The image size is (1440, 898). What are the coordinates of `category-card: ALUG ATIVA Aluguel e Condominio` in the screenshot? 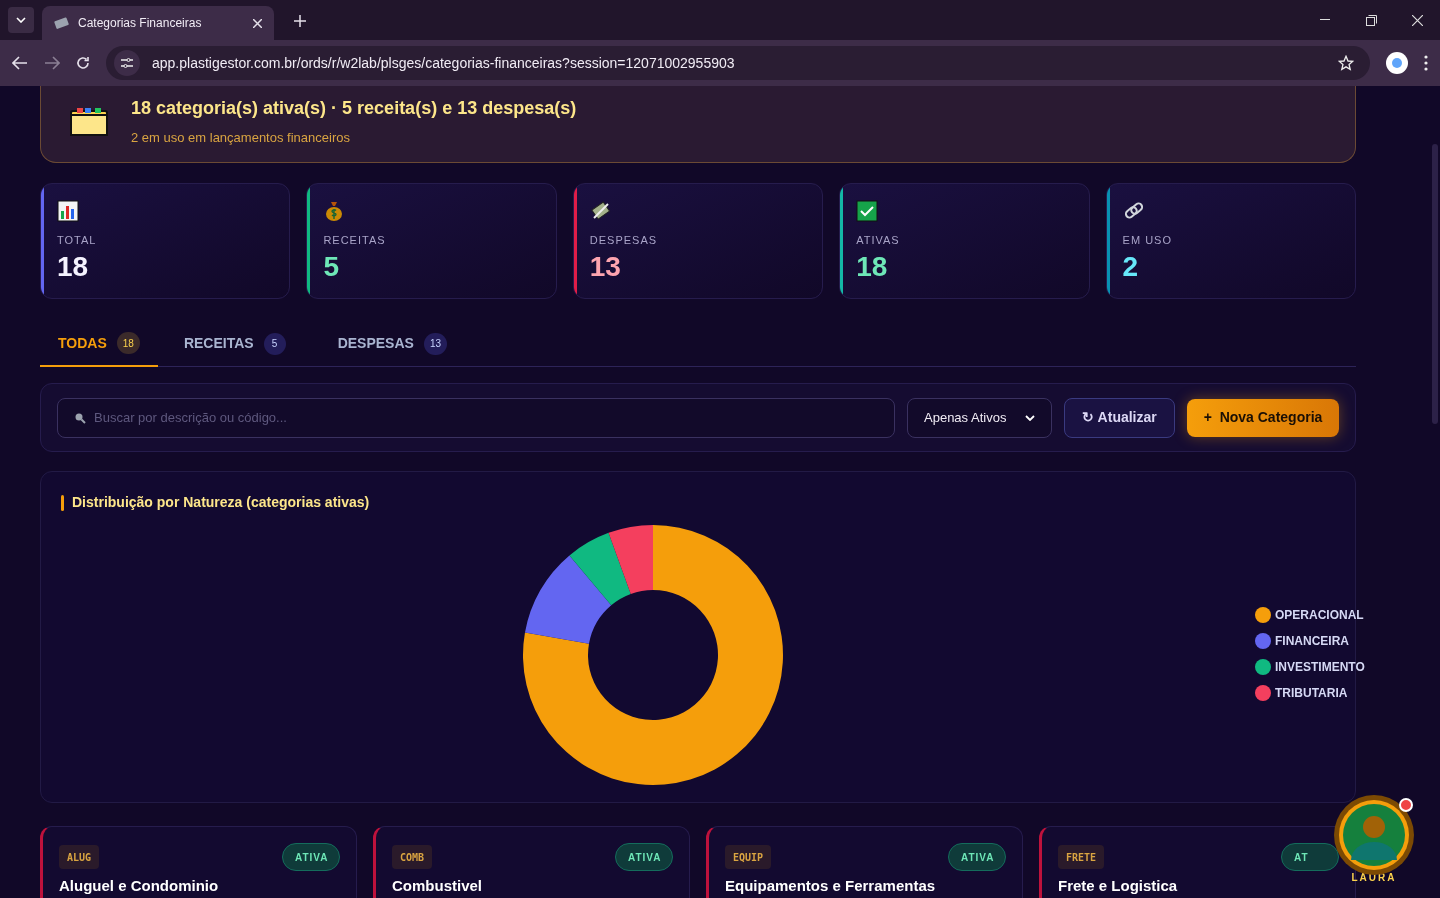 It's located at (198, 862).